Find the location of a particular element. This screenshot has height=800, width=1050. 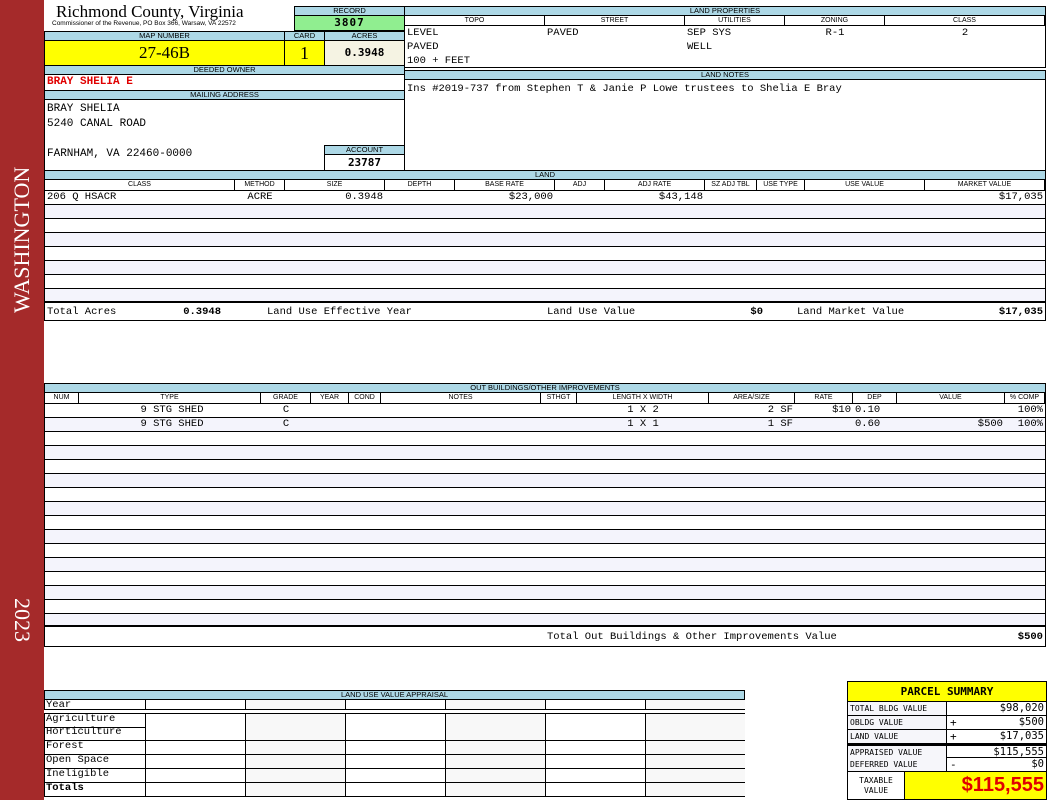

mailing-line-1: BRAY SHELIA is located at coordinates (83, 109).